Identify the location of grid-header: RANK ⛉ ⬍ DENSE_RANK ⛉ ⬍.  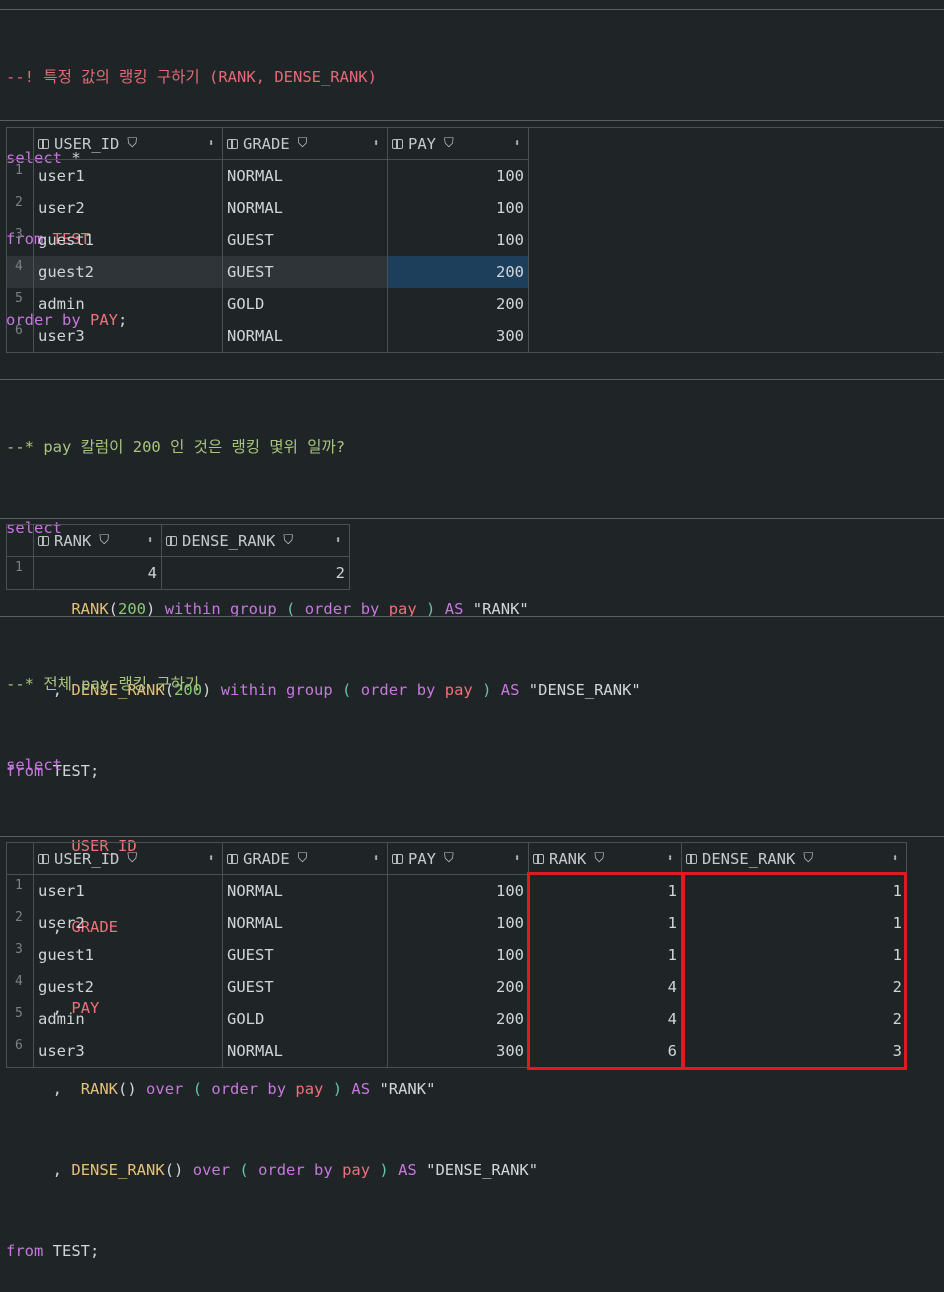
(178, 541).